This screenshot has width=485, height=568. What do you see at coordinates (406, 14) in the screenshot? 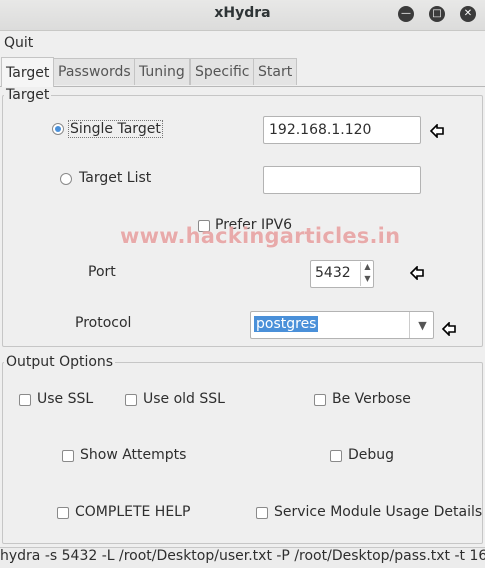
I see `minimize-icon: —` at bounding box center [406, 14].